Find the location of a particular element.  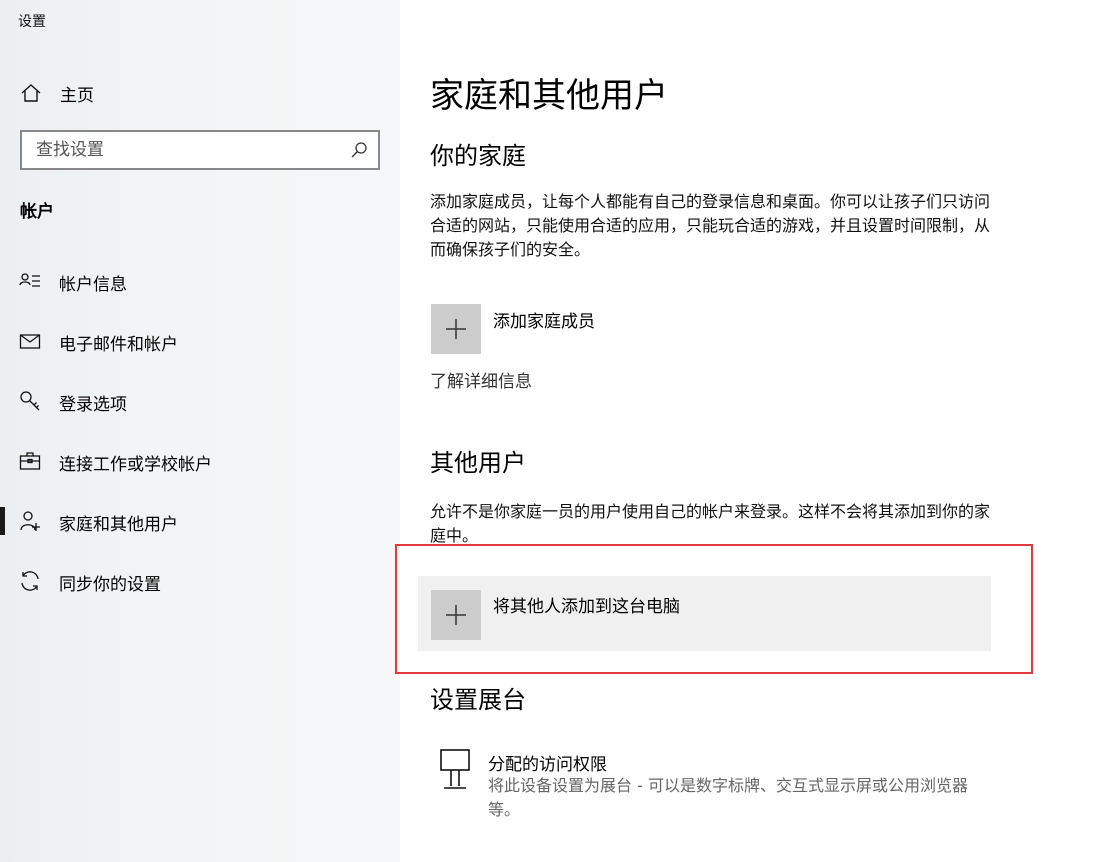

add-other-tile is located at coordinates (456, 615).